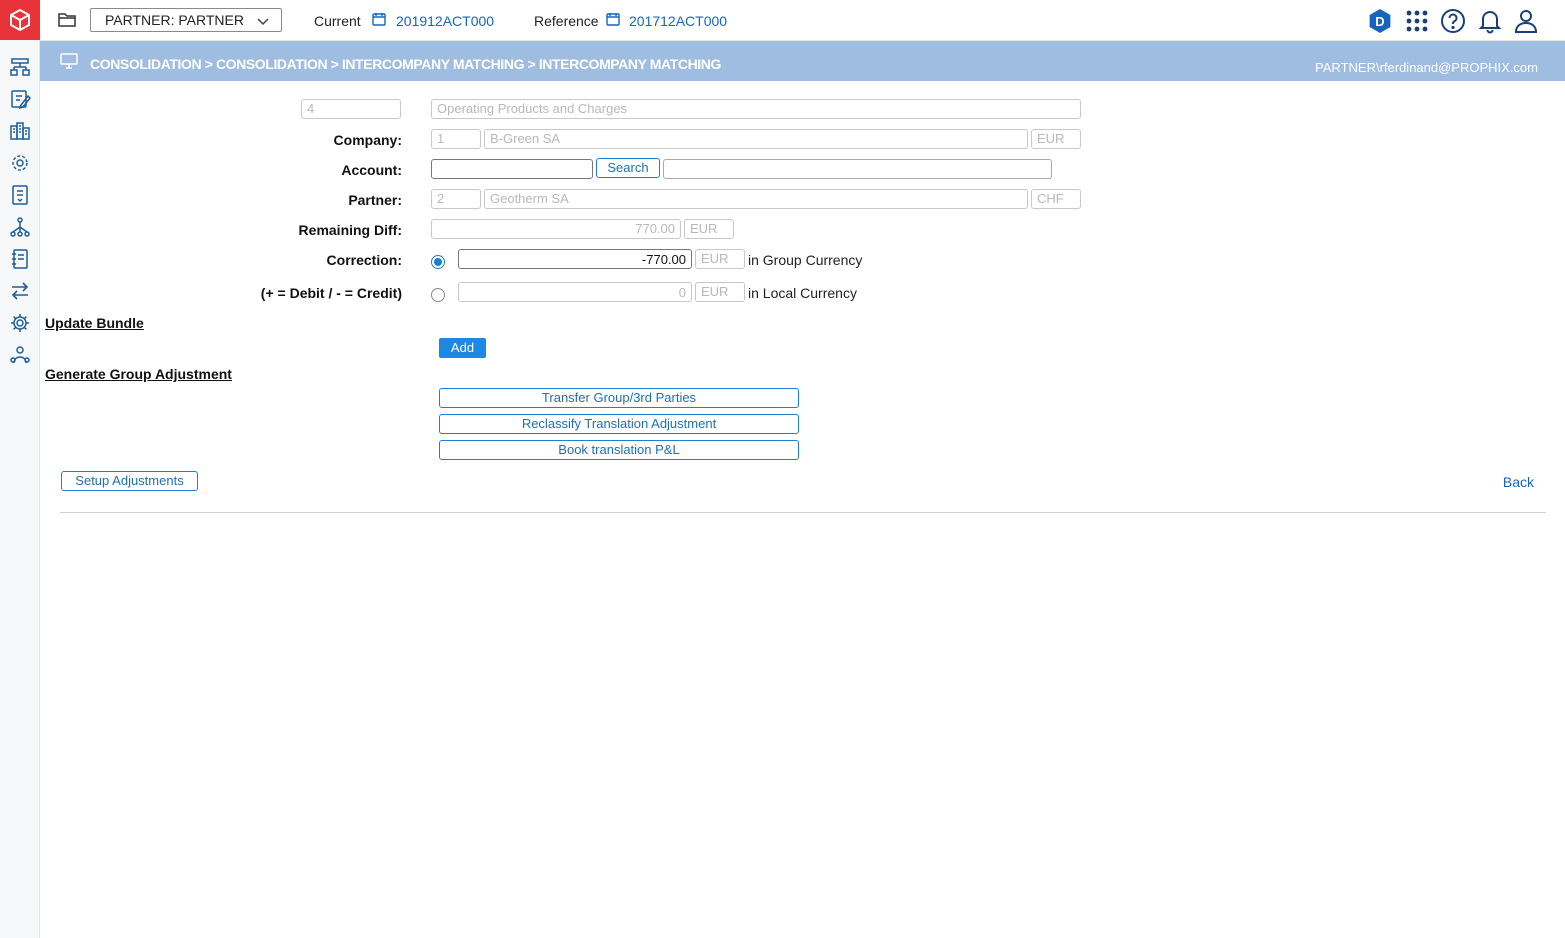  What do you see at coordinates (456, 199) in the screenshot?
I see `partner-code-field: 2` at bounding box center [456, 199].